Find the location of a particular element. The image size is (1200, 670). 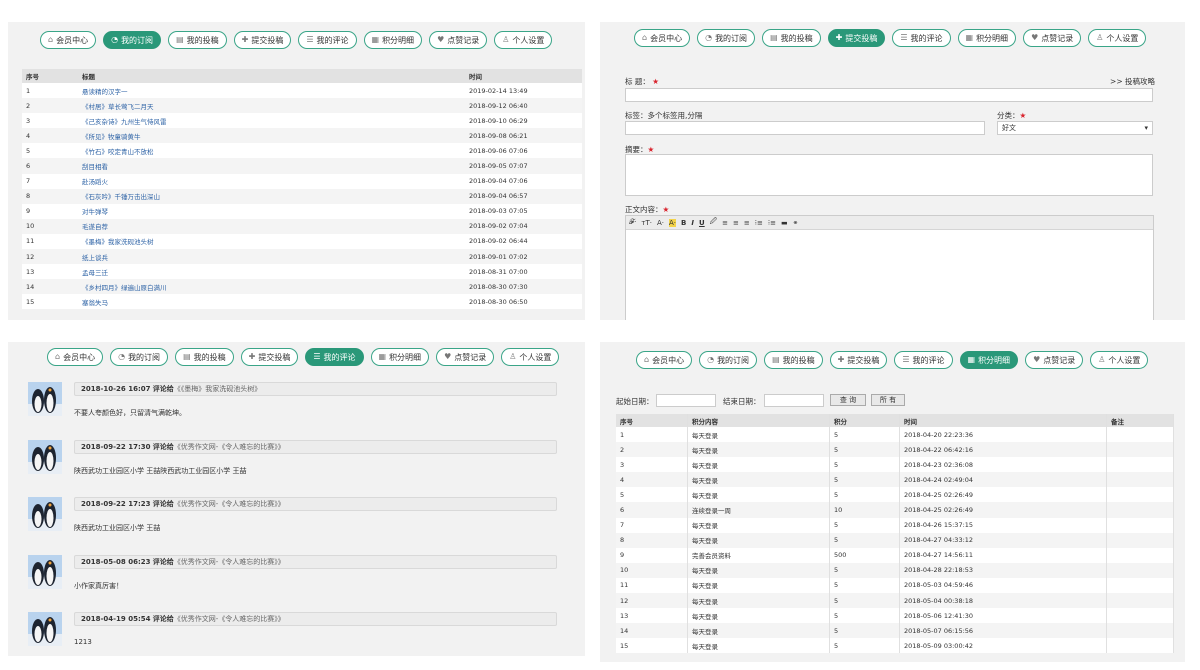

align-left-button: ≡ is located at coordinates (725, 223).